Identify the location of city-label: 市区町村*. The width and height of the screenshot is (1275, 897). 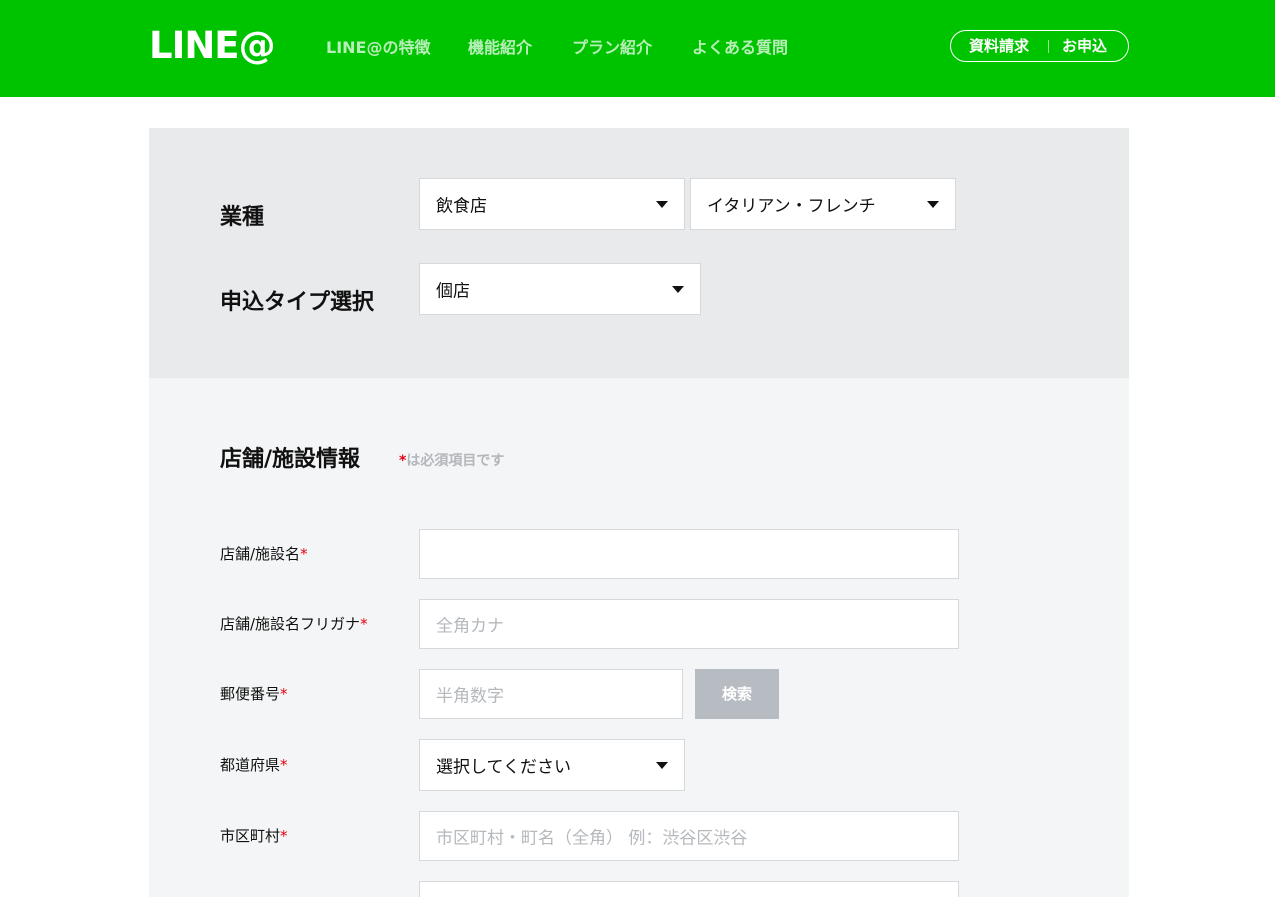
(254, 836).